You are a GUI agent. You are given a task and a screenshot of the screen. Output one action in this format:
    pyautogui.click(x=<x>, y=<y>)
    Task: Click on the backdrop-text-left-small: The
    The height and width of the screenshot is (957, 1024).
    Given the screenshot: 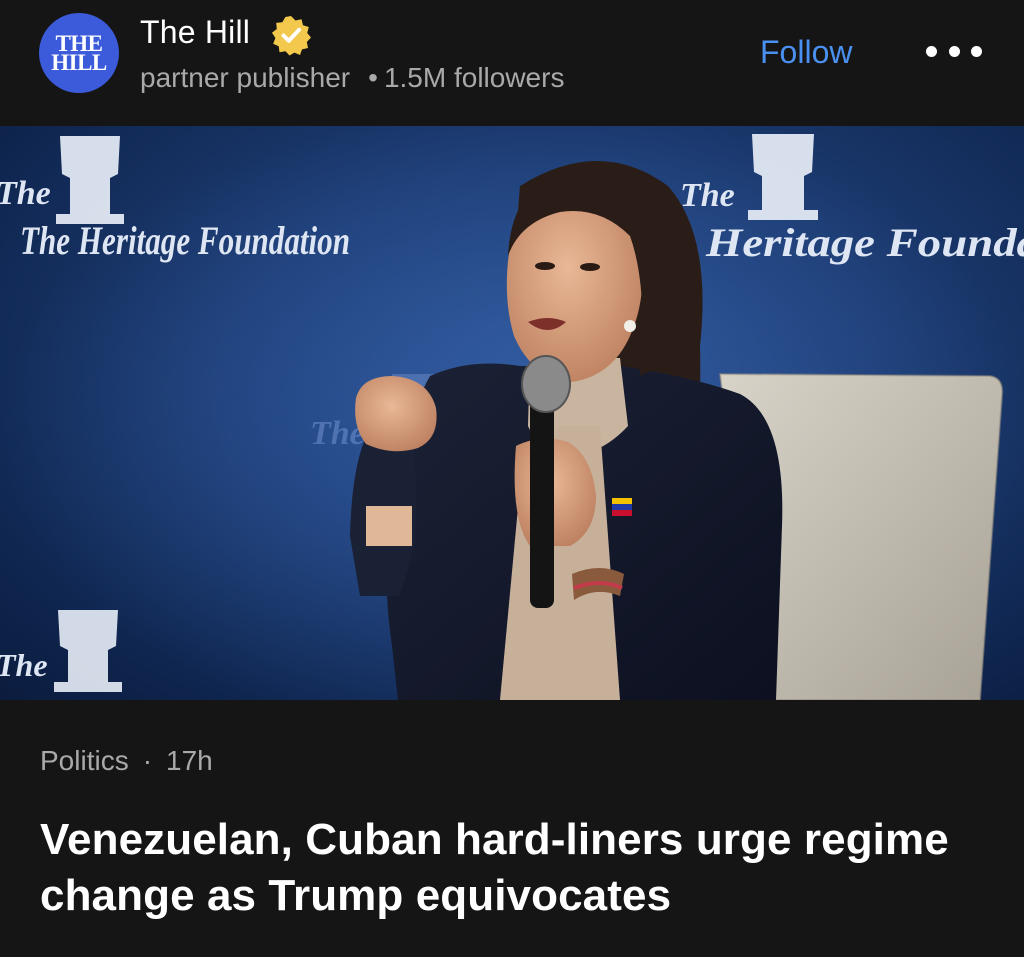 What is the action you would take?
    pyautogui.click(x=25, y=193)
    